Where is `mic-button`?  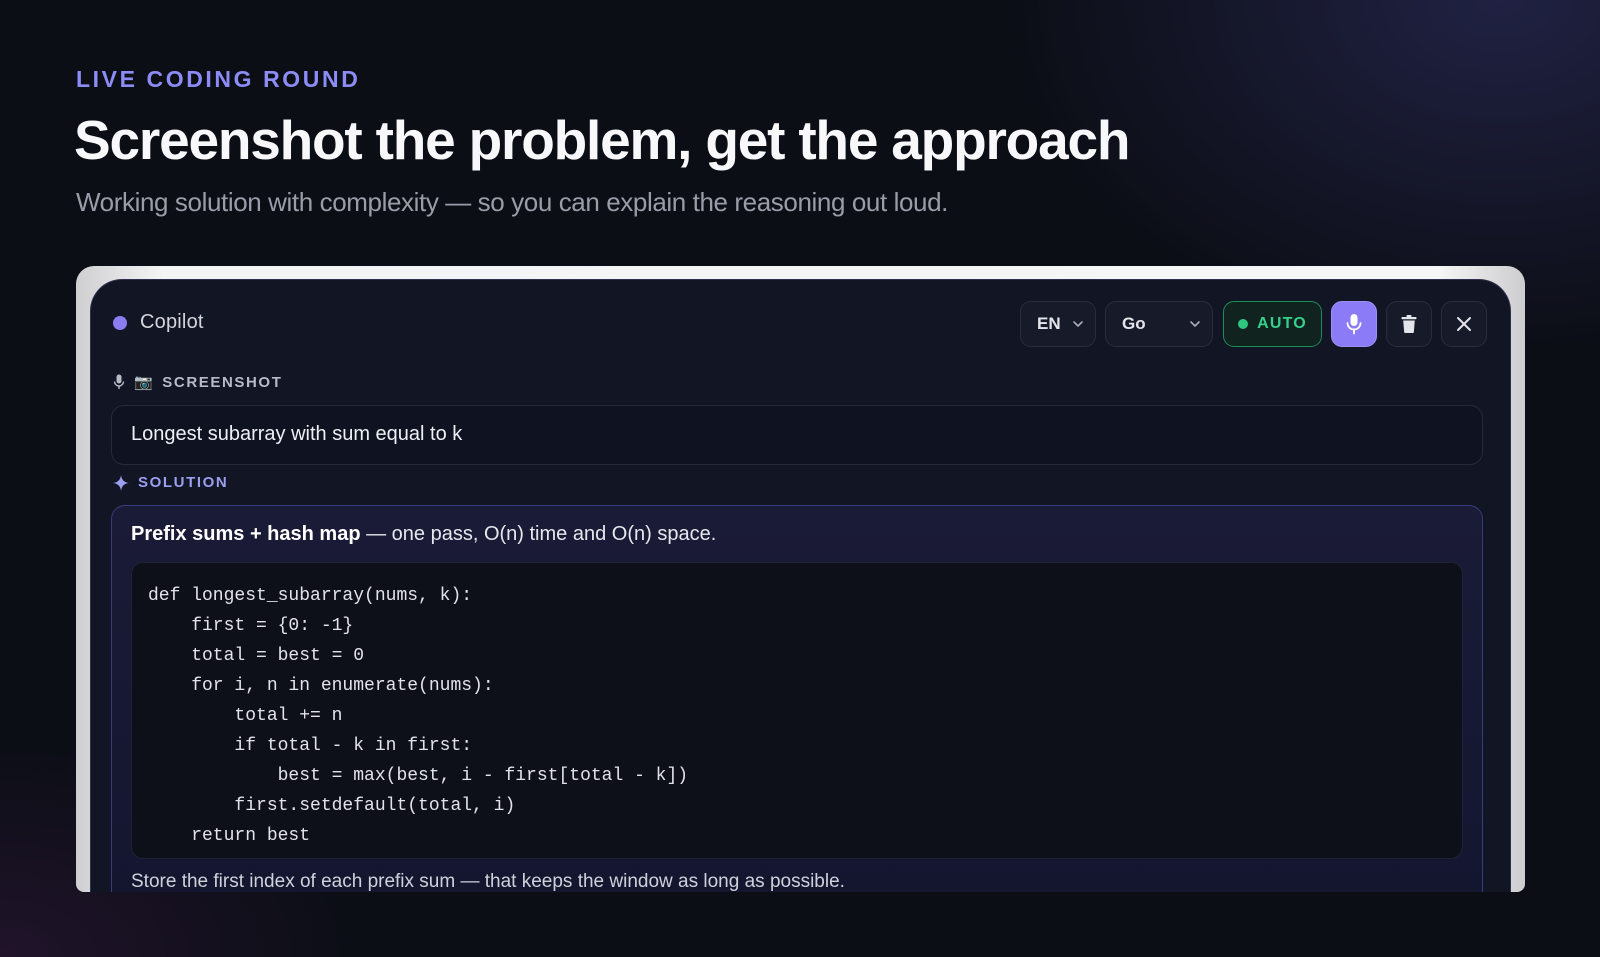 mic-button is located at coordinates (1354, 324).